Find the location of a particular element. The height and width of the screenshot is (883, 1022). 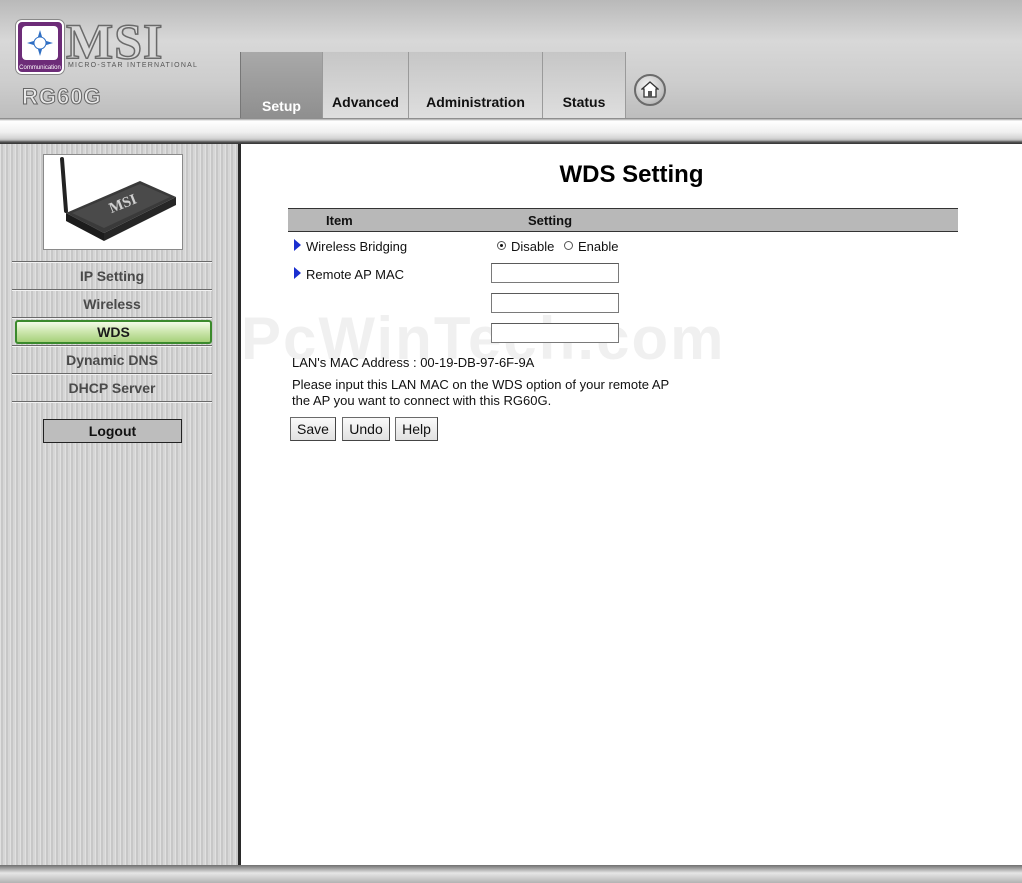

page-title: WDS Setting is located at coordinates (631, 174).